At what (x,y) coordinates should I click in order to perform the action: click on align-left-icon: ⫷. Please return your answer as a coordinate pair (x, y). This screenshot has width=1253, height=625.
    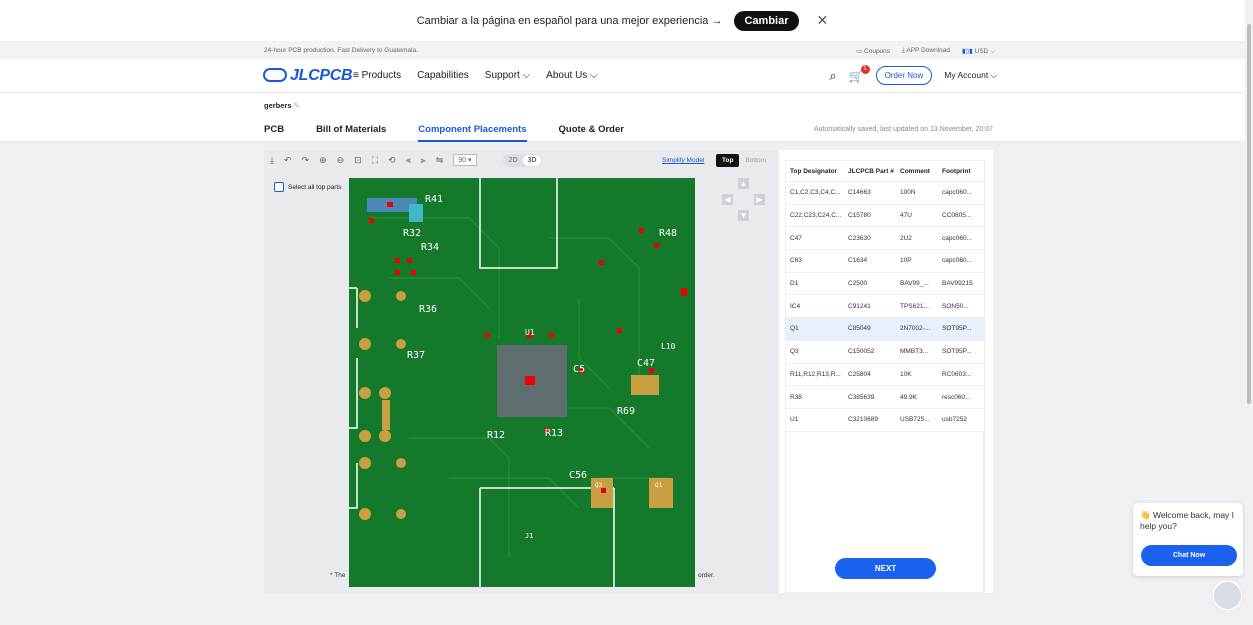
    Looking at the image, I should click on (408, 160).